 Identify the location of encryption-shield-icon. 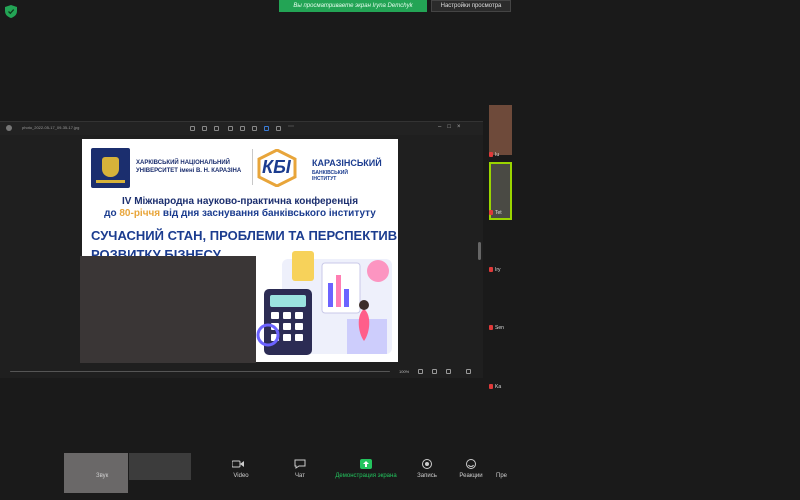
(11, 11).